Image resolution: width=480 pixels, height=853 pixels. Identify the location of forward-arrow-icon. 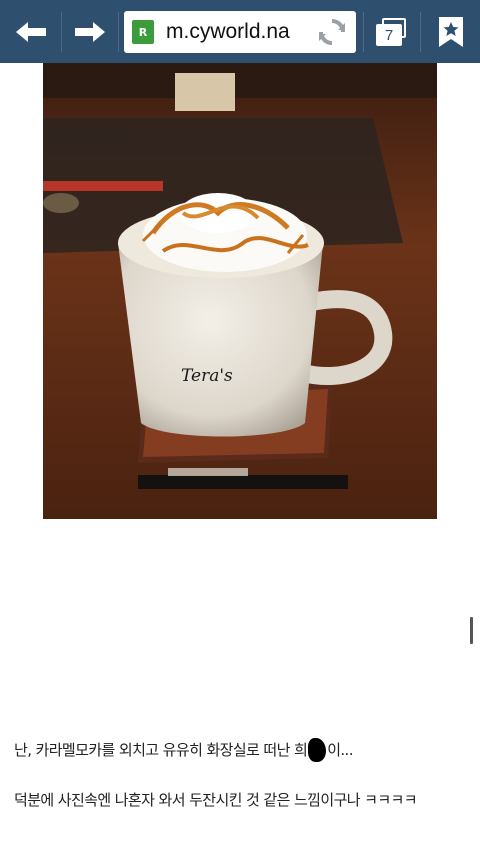
(90, 32).